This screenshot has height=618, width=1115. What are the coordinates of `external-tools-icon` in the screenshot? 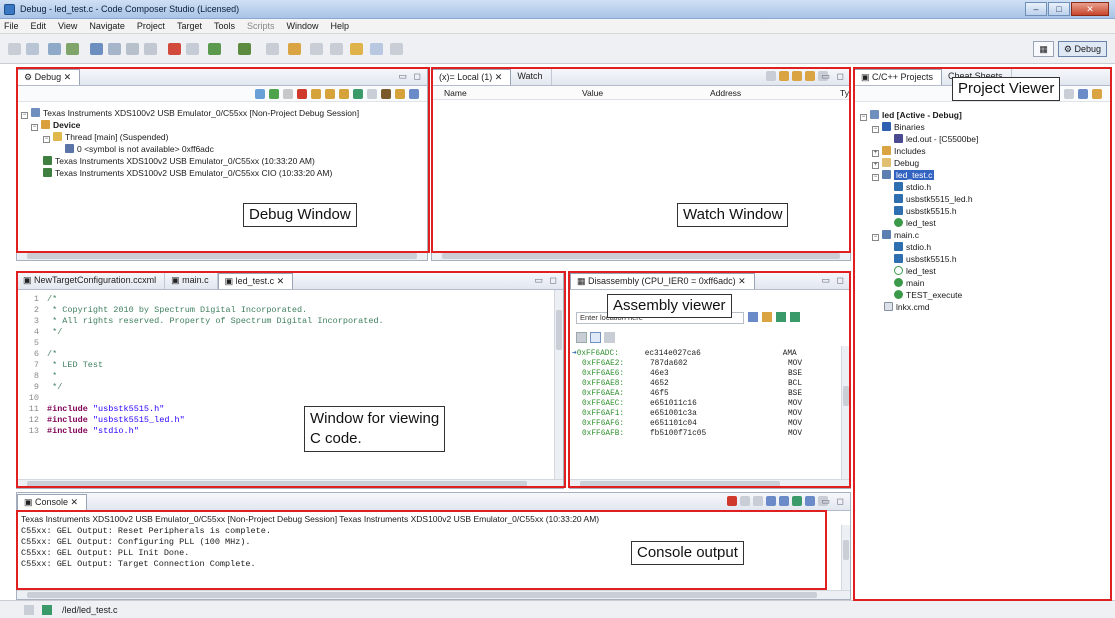 It's located at (244, 49).